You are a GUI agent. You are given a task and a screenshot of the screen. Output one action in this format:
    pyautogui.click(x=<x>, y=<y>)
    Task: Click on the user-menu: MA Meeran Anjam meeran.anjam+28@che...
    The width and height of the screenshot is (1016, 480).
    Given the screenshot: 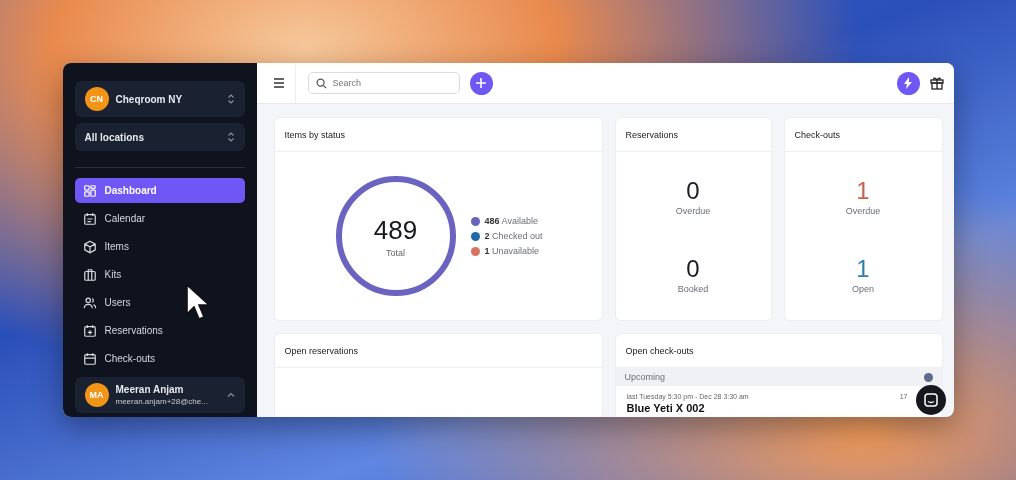 What is the action you would take?
    pyautogui.click(x=159, y=395)
    